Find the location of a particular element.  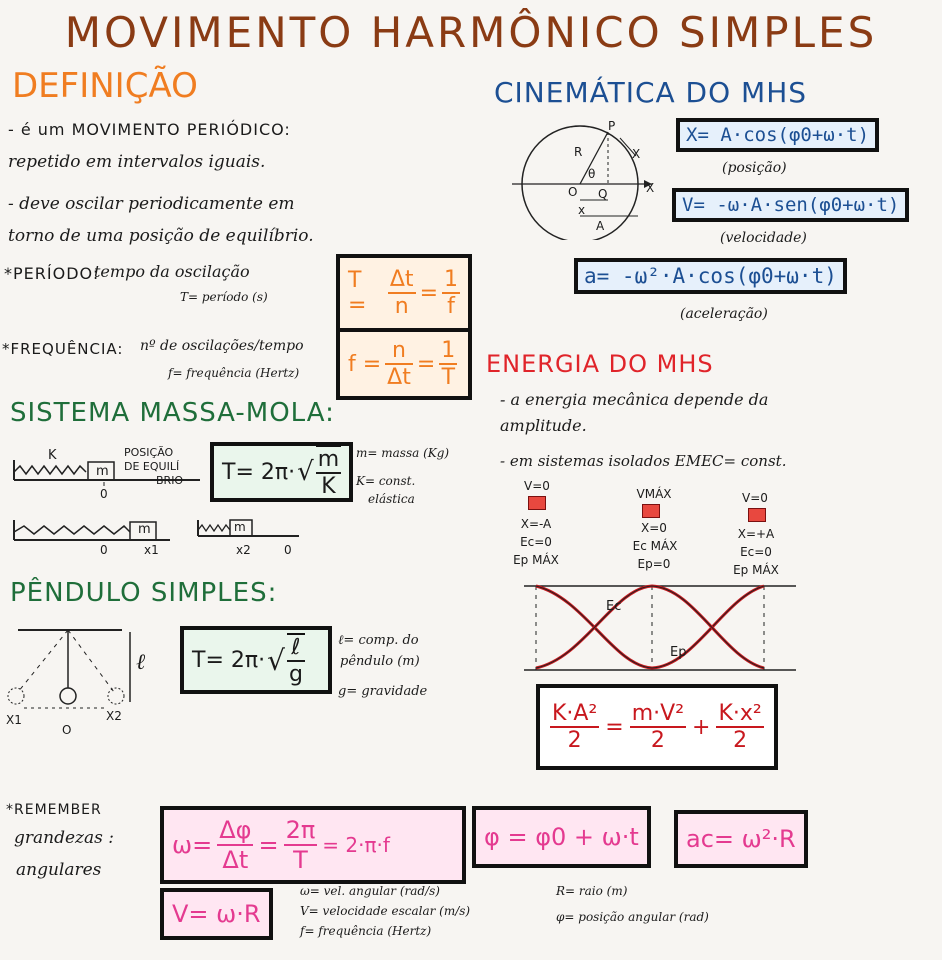

pend-formula-pre: T= 2π· is located at coordinates (229, 660).